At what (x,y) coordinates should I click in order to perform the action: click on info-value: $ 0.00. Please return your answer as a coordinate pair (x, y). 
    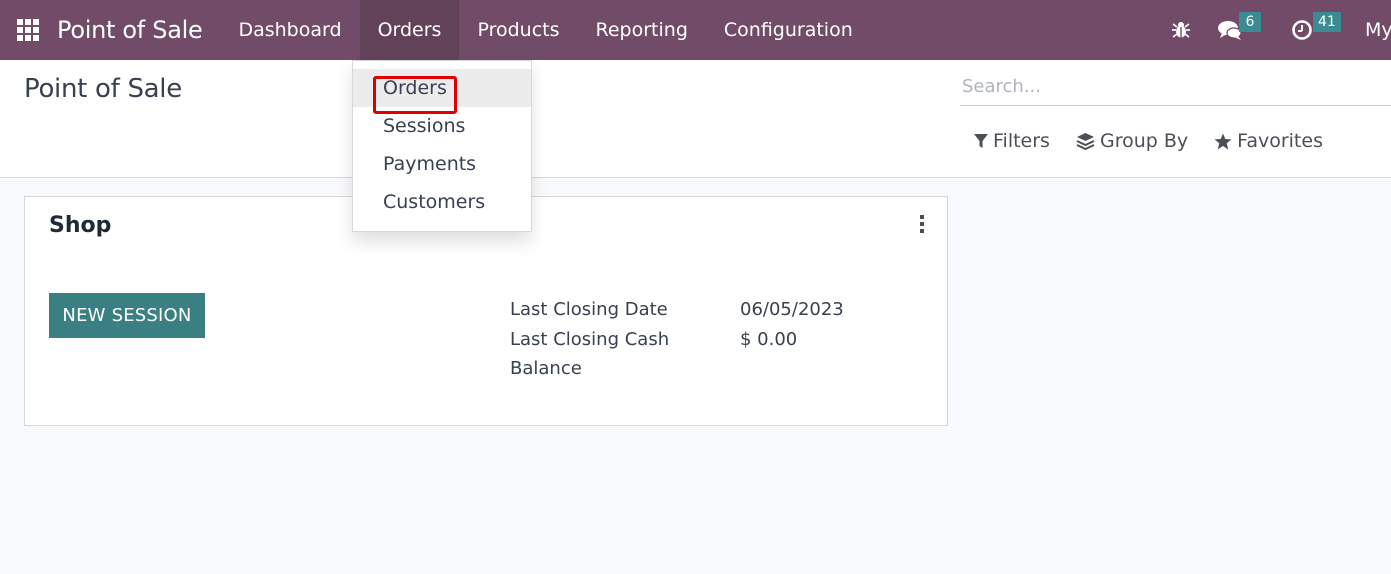
    Looking at the image, I should click on (769, 339).